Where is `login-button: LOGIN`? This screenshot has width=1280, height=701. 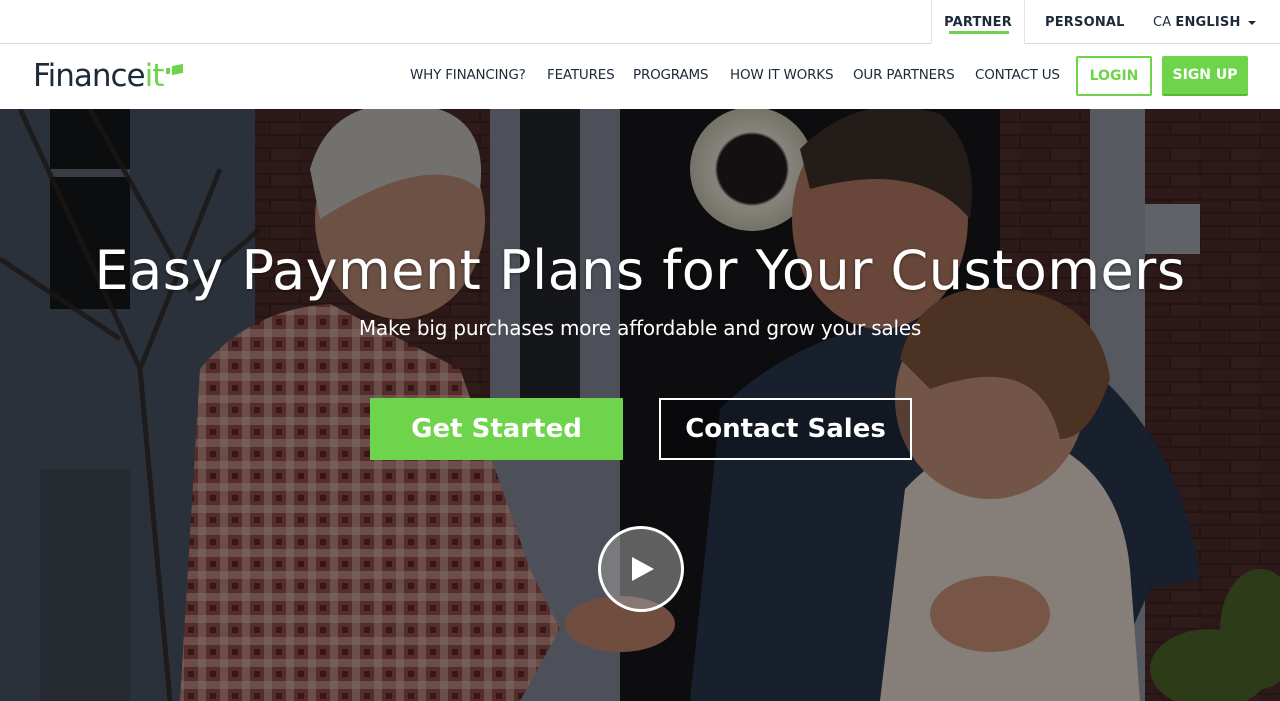
login-button: LOGIN is located at coordinates (1114, 76).